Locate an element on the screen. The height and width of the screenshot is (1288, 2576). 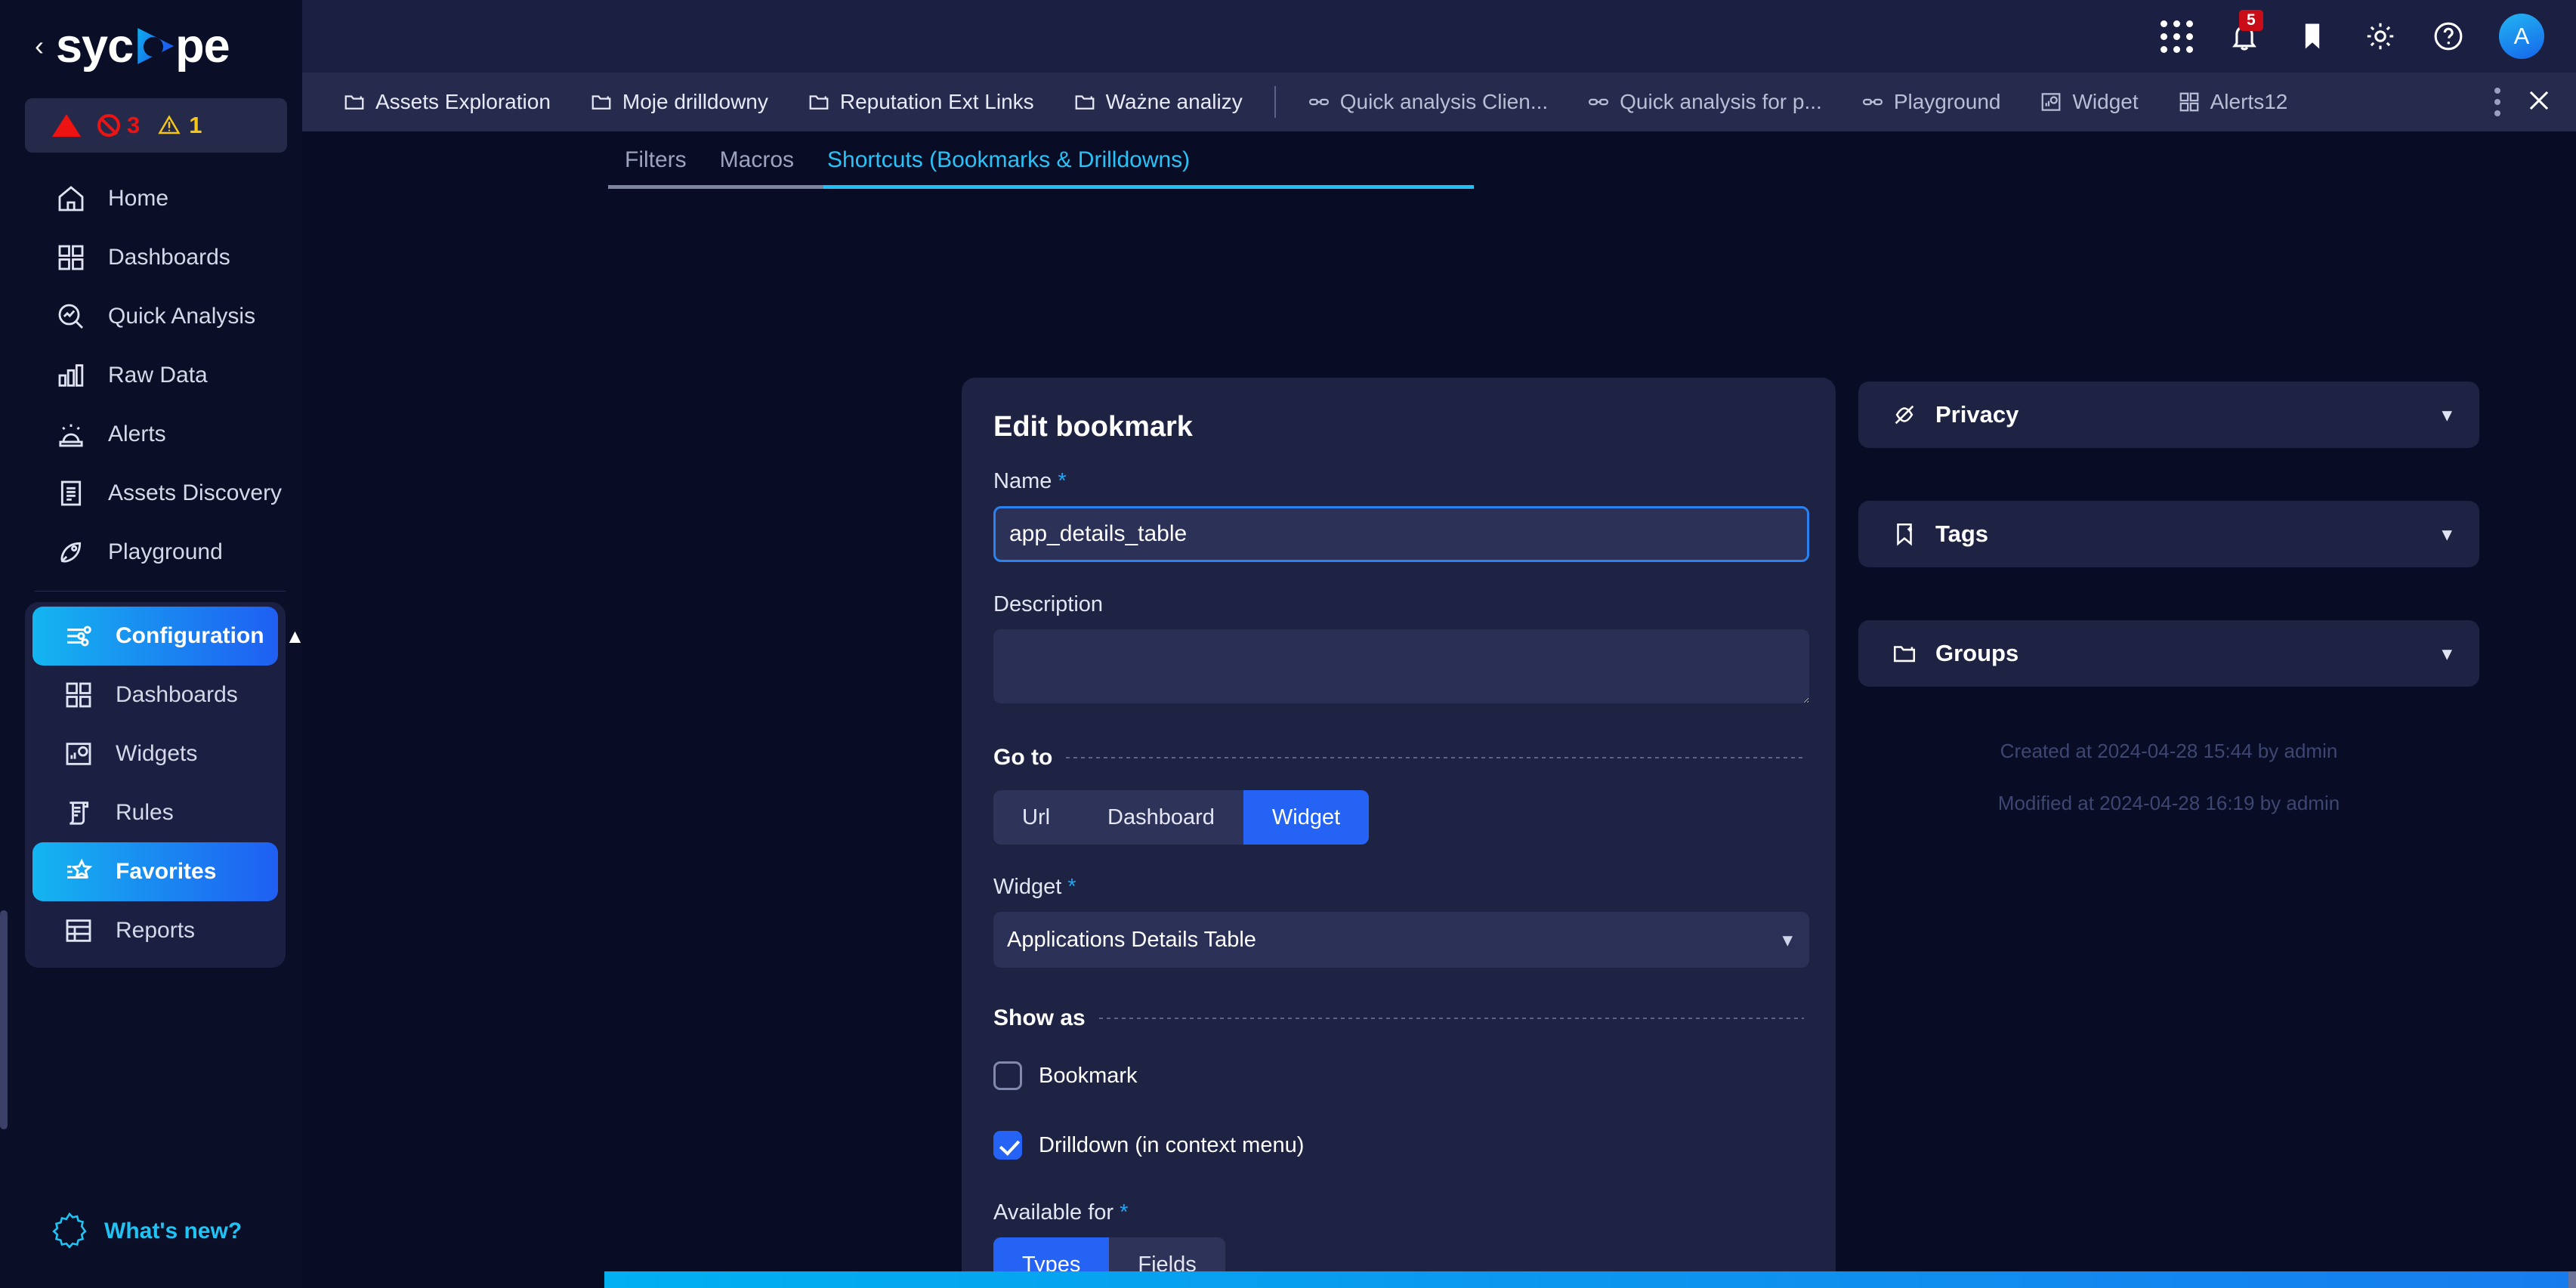
brand-logo: ‹ syc pe is located at coordinates (151, 46).